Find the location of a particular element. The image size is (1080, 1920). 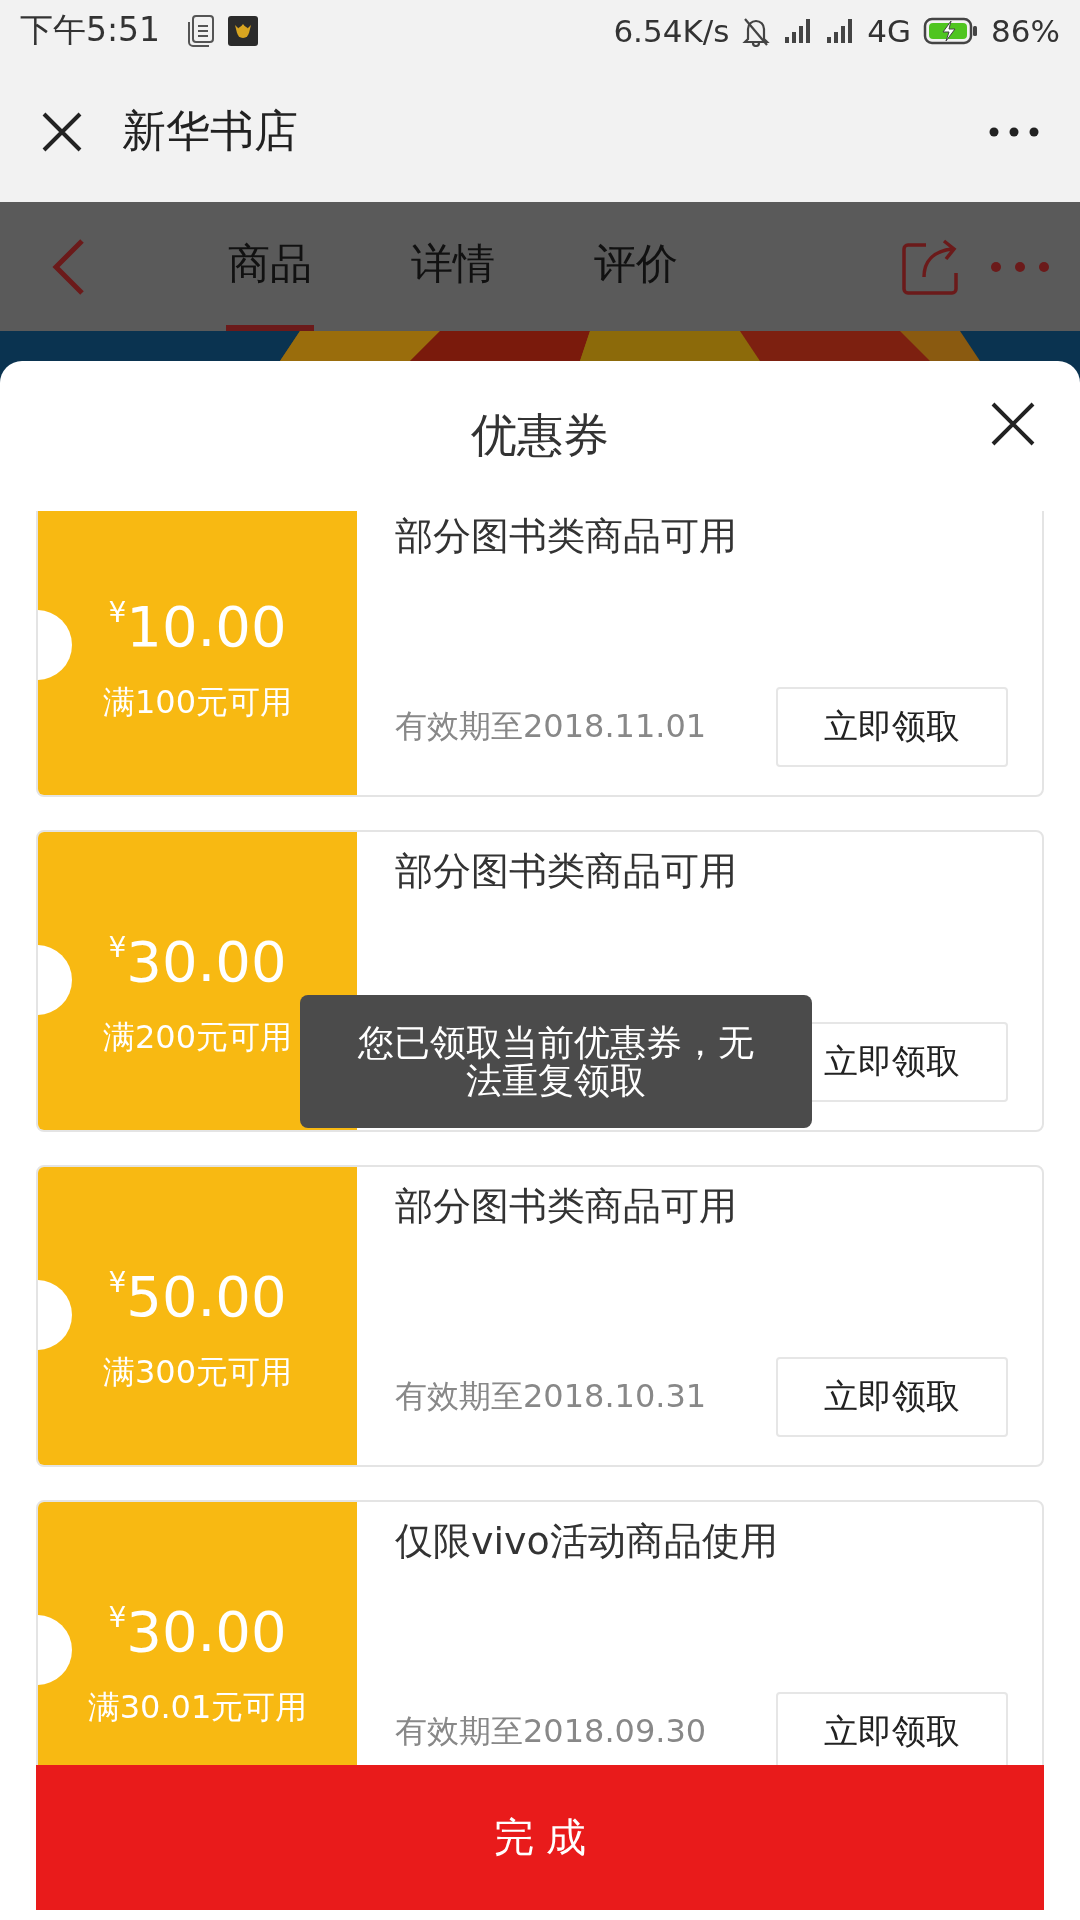

network-speed: 6.54K/s is located at coordinates (671, 30).